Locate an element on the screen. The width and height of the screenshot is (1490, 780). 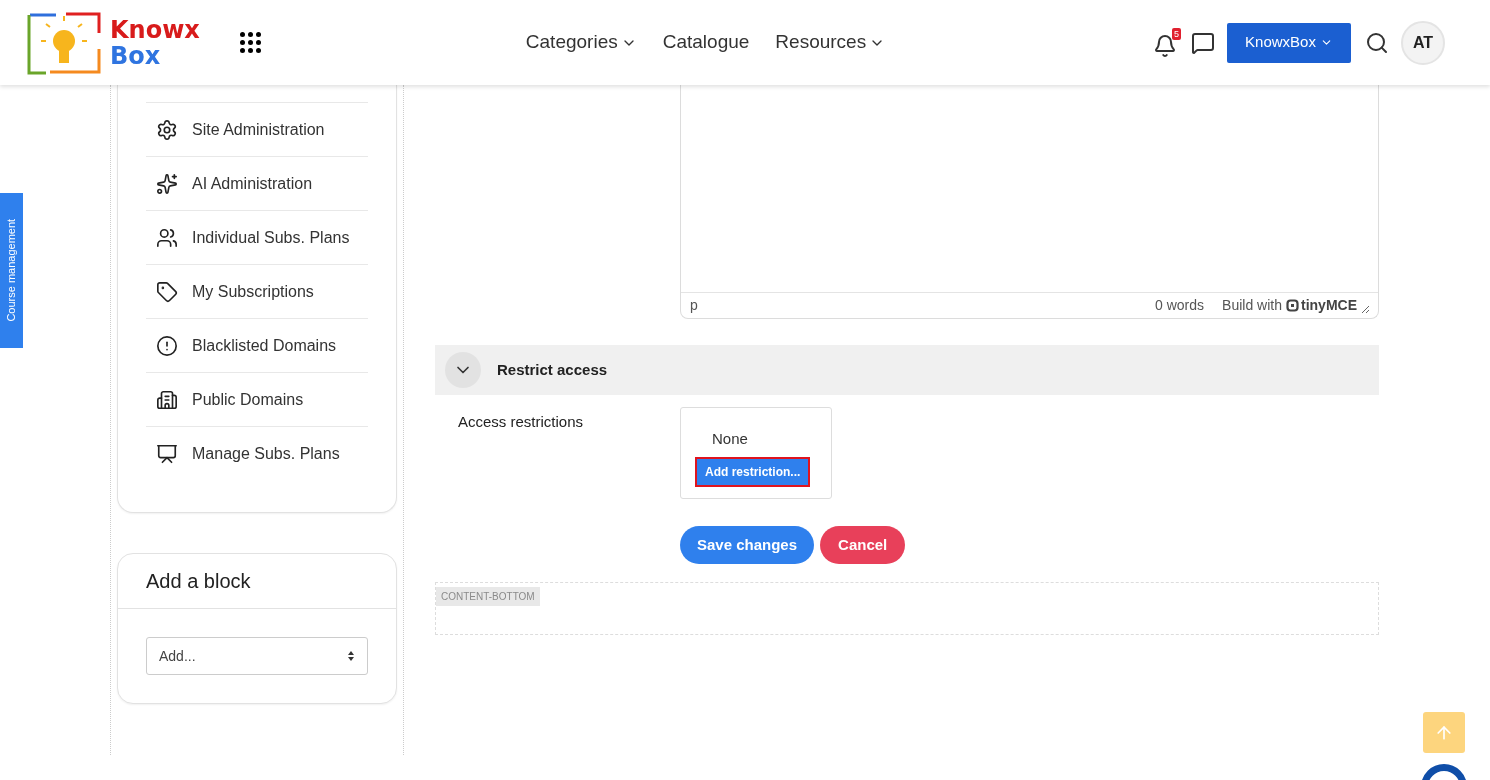
side-tab: Course management is located at coordinates (11, 270).